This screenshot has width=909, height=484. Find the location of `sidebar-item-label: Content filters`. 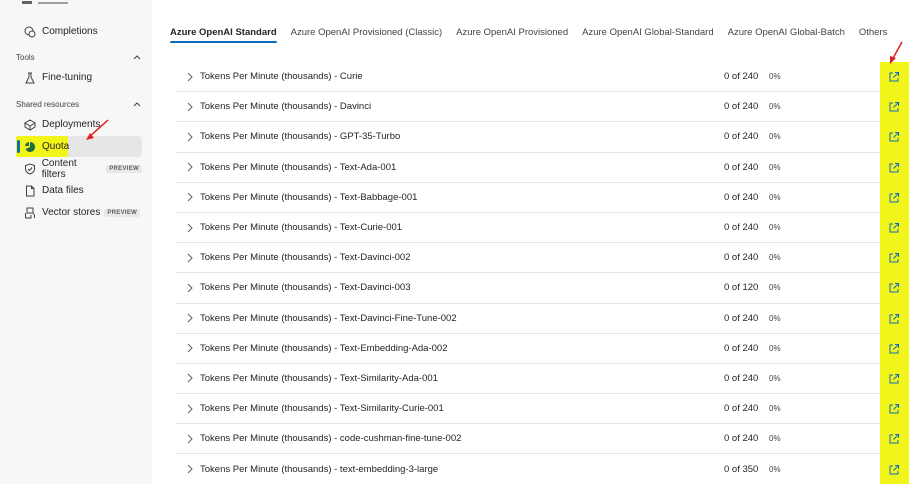

sidebar-item-label: Content filters is located at coordinates (59, 168).